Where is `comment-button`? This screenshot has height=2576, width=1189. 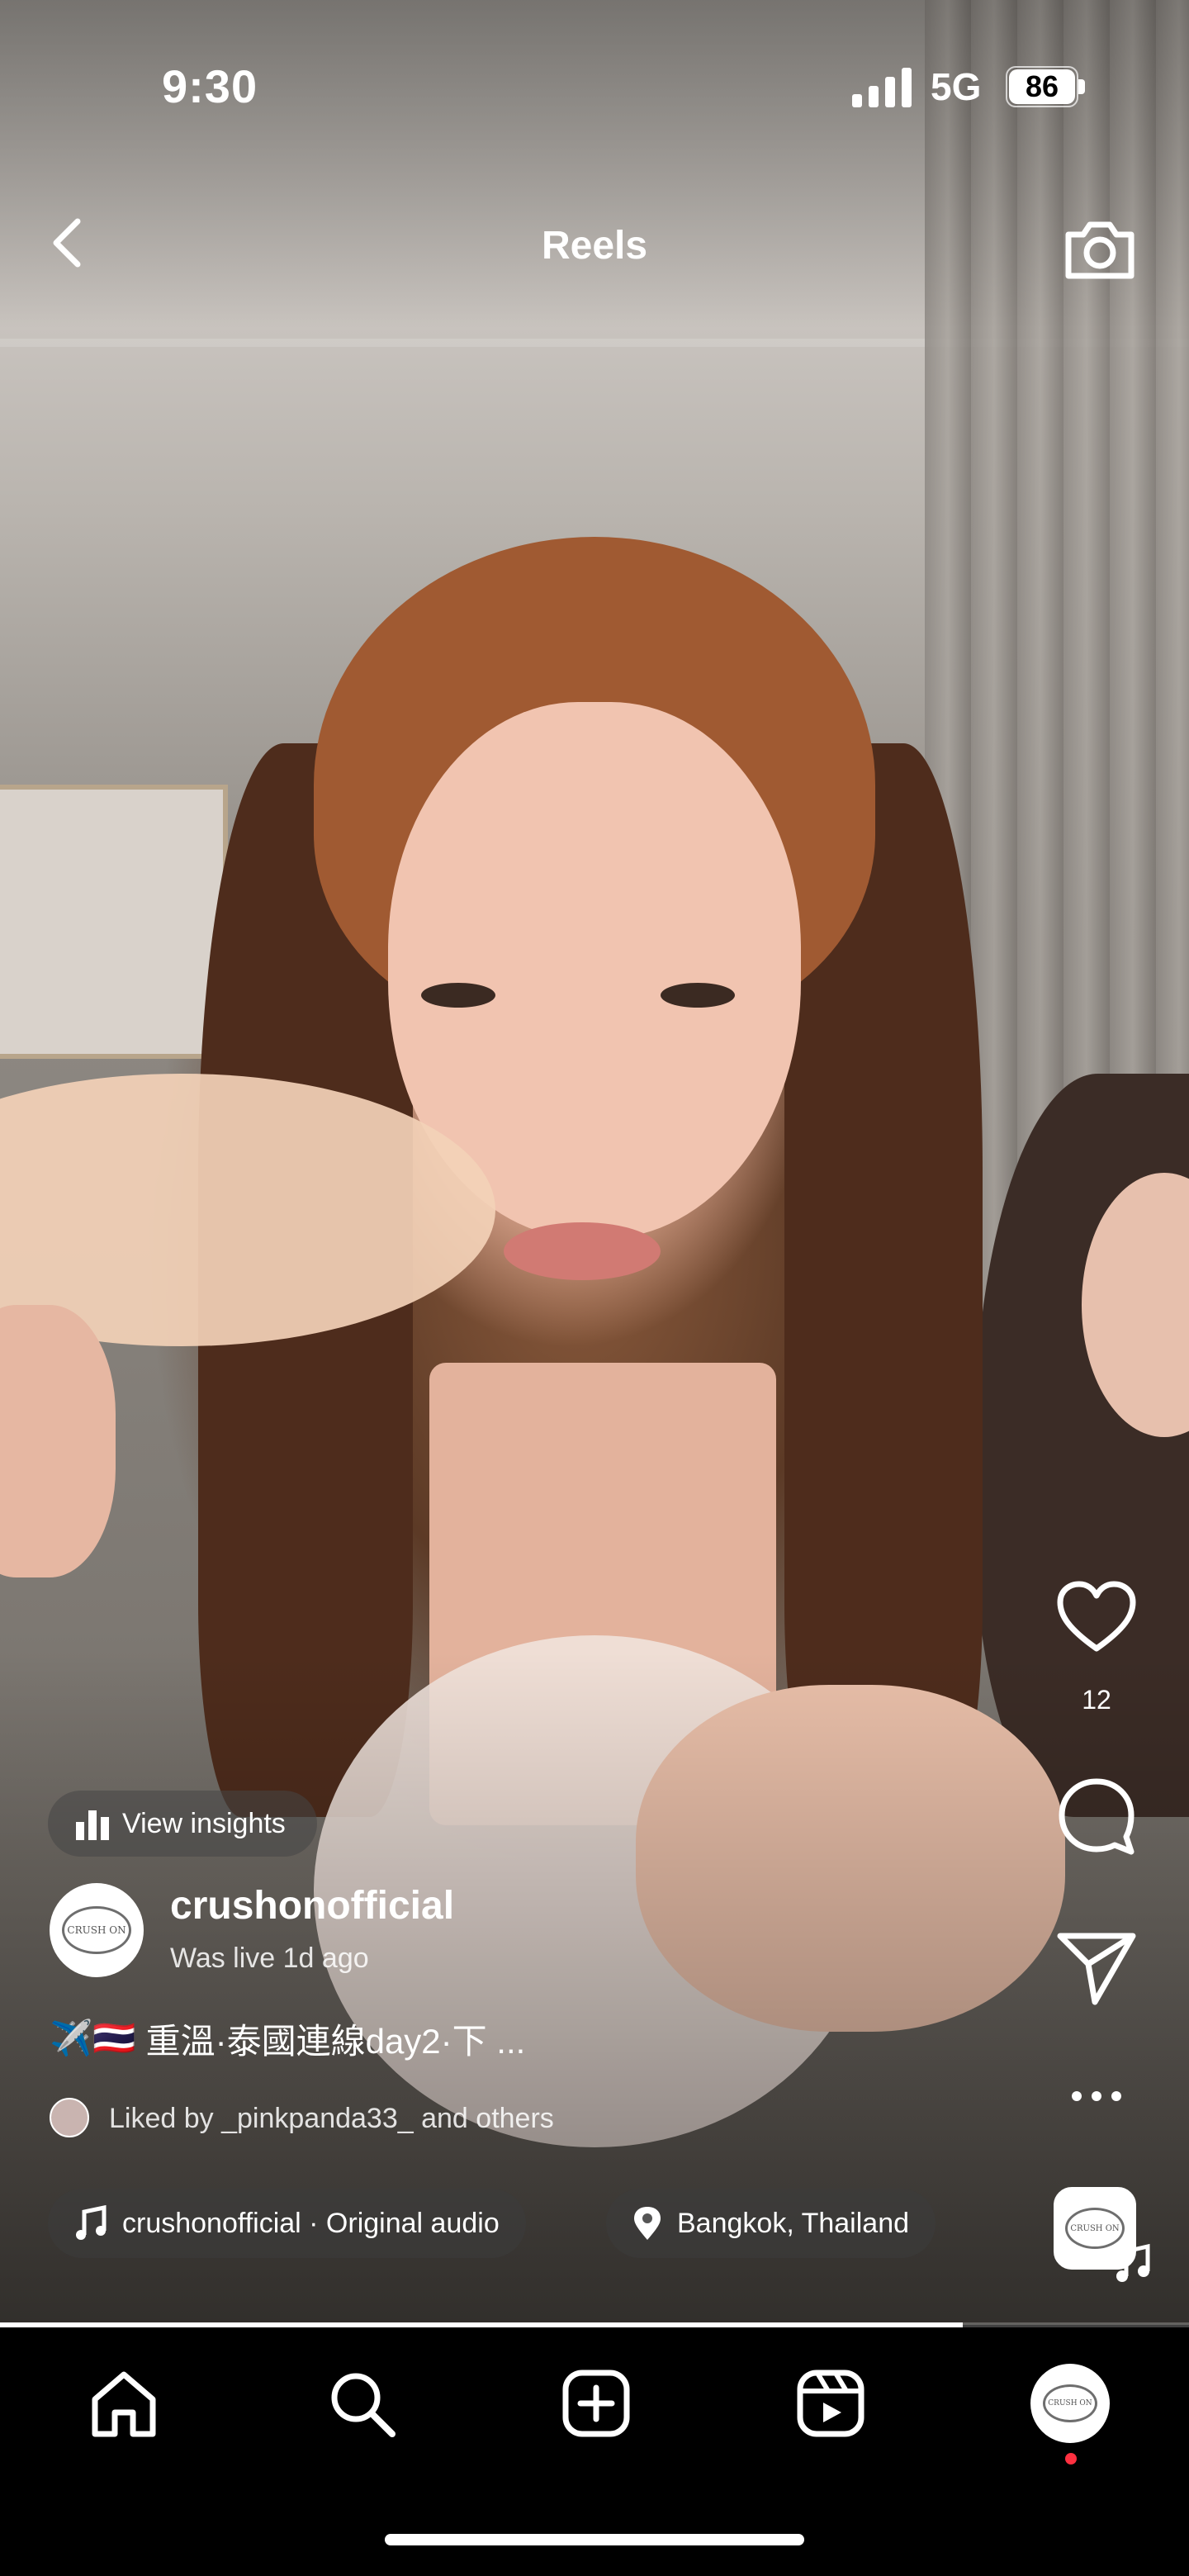
comment-button is located at coordinates (1096, 1816).